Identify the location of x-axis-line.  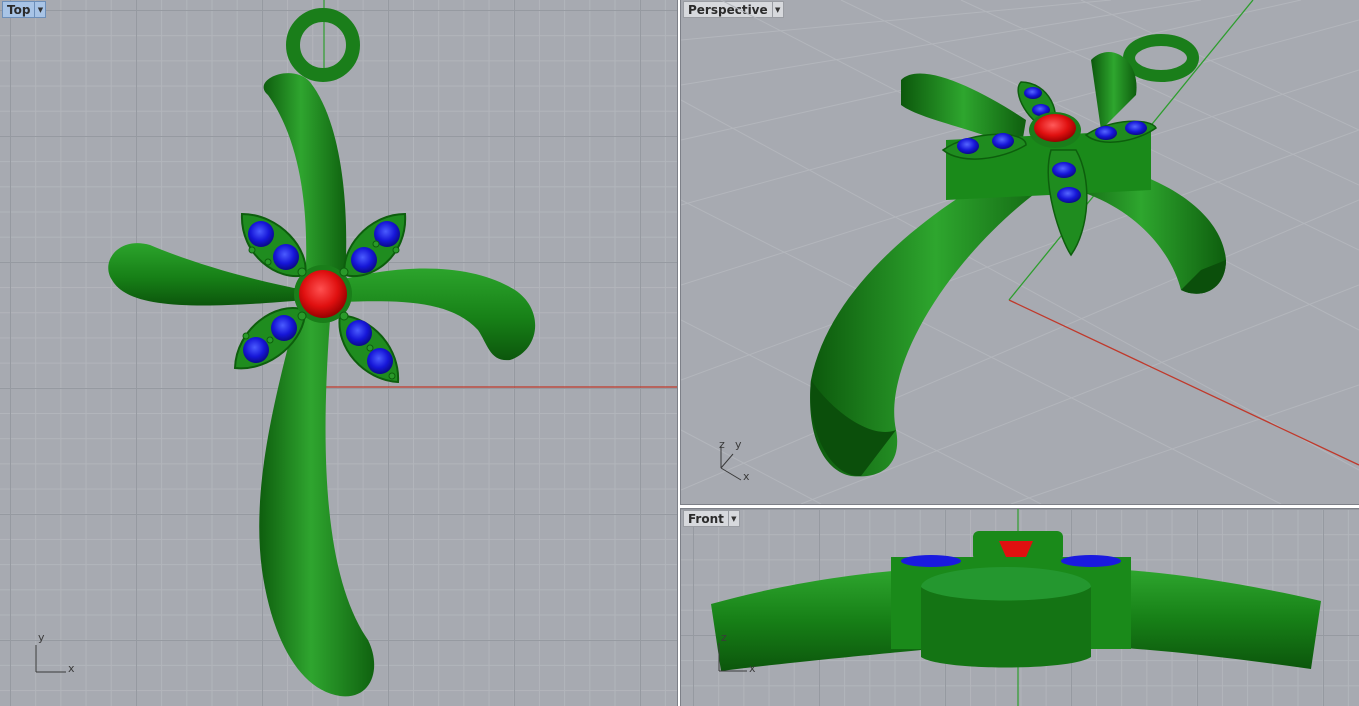
(1183, 382).